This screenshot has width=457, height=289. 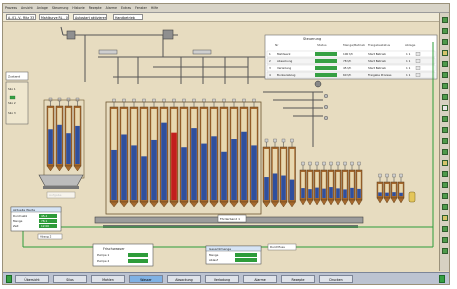 What do you see at coordinates (184, 279) in the screenshot?
I see `taskbar-item: Absackung` at bounding box center [184, 279].